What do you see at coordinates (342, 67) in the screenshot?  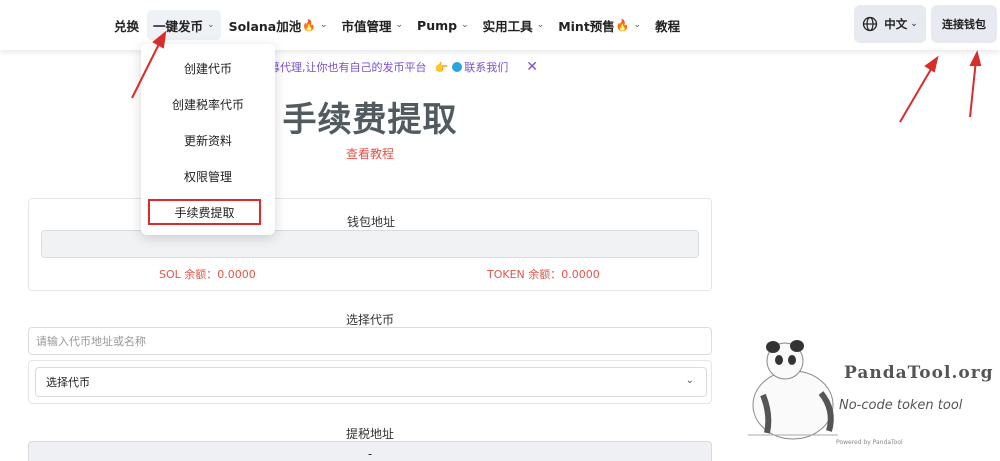 I see `announcement-message: 招募代理,让你也有自己的发币平台` at bounding box center [342, 67].